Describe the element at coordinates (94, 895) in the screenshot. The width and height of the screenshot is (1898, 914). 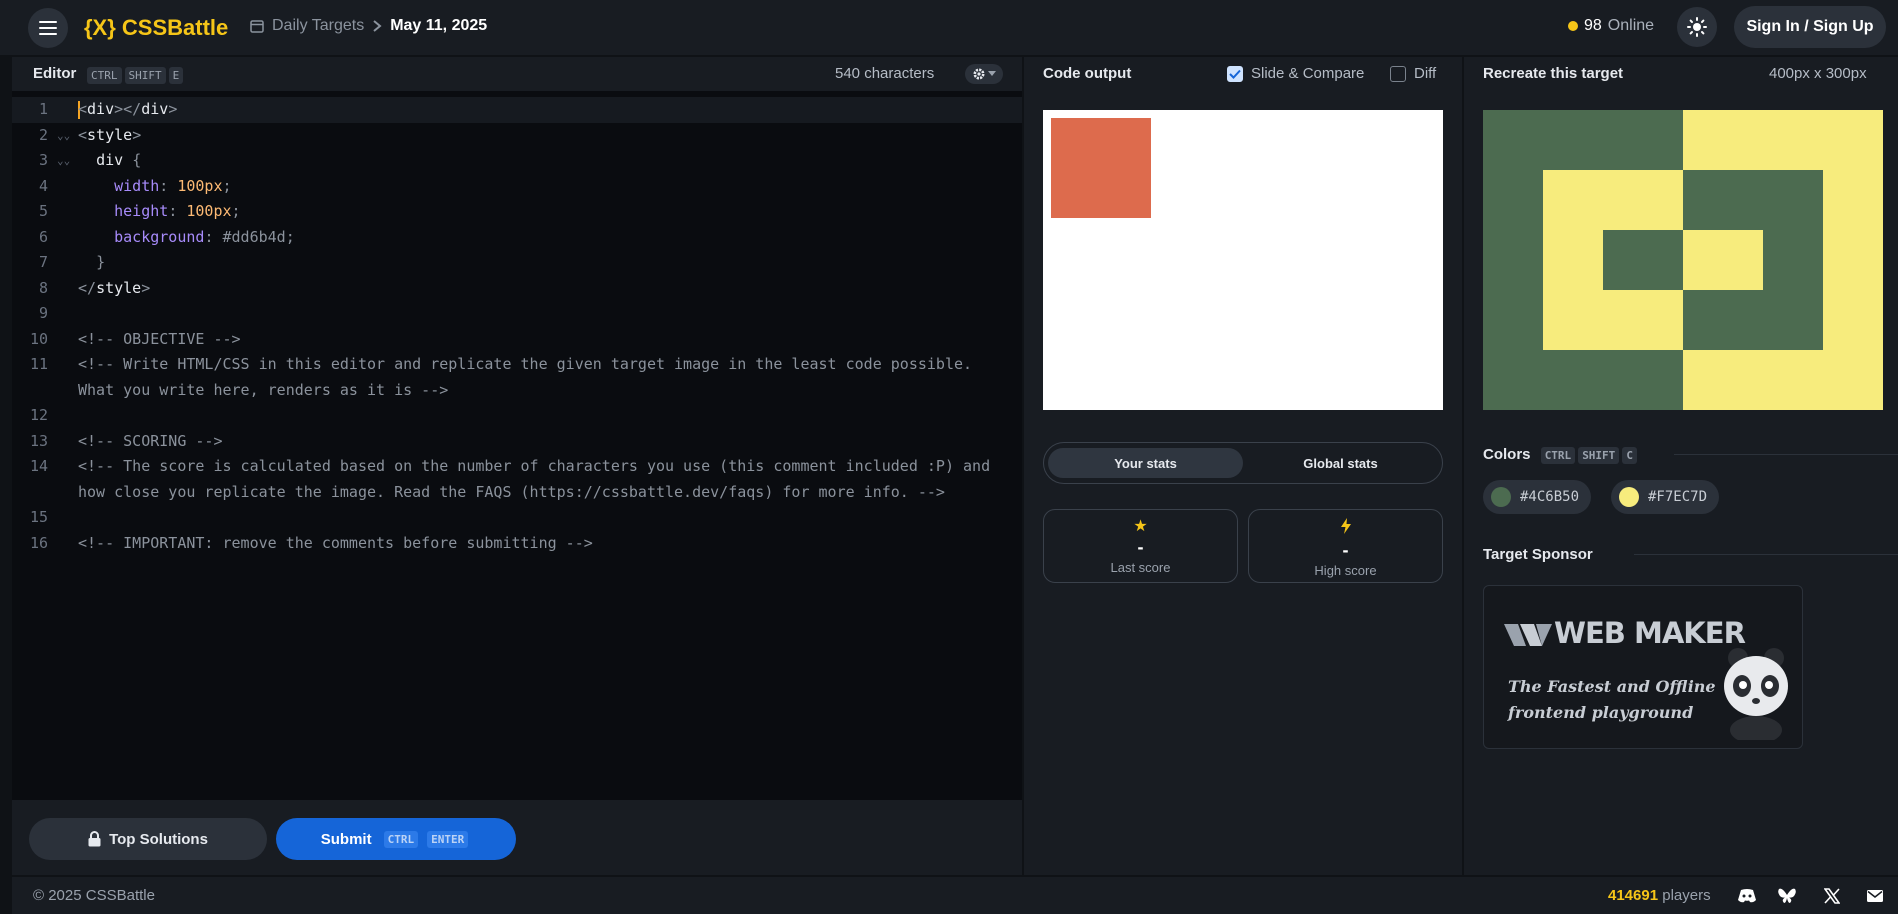
I see `copyright: © 2025 CSSBattle` at that location.